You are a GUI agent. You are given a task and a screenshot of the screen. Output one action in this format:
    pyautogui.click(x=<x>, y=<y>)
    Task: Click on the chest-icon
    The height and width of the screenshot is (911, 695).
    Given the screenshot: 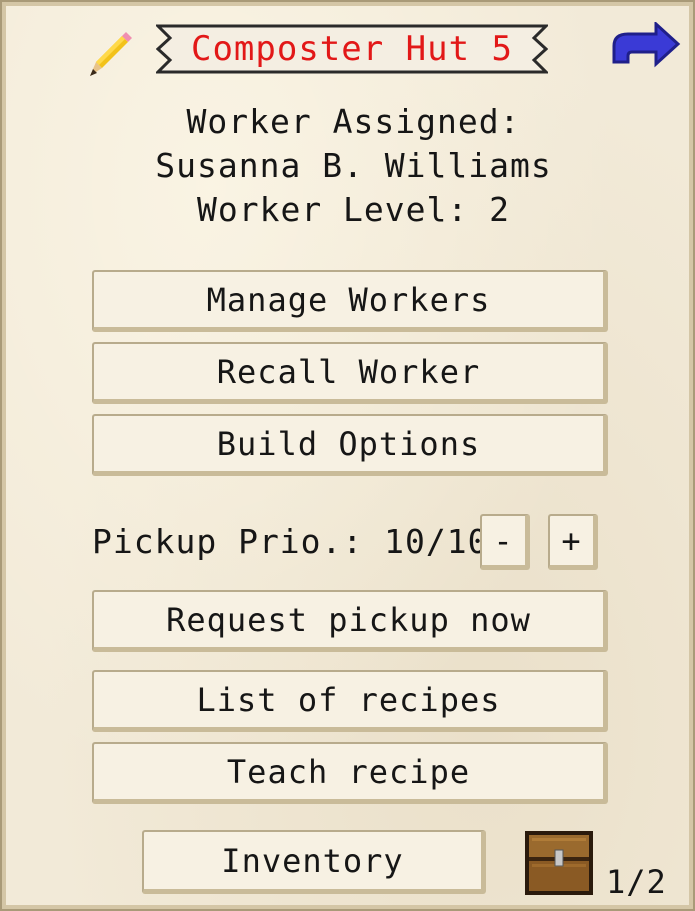 What is the action you would take?
    pyautogui.click(x=559, y=863)
    